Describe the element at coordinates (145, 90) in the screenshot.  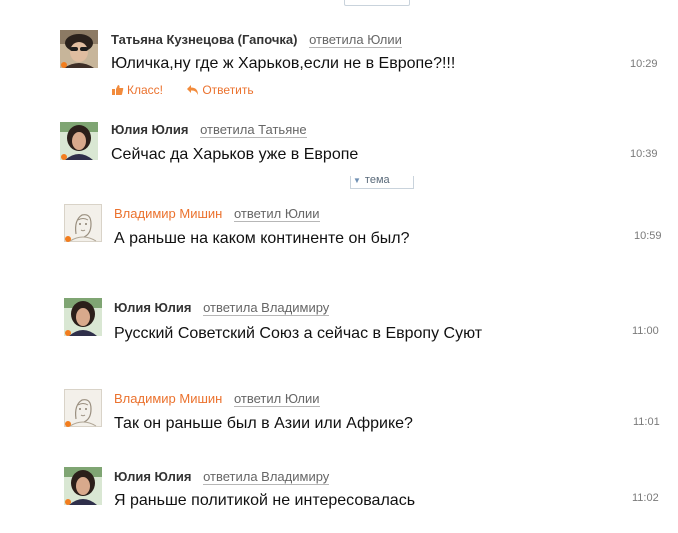
I see `like-label: Класс!` at that location.